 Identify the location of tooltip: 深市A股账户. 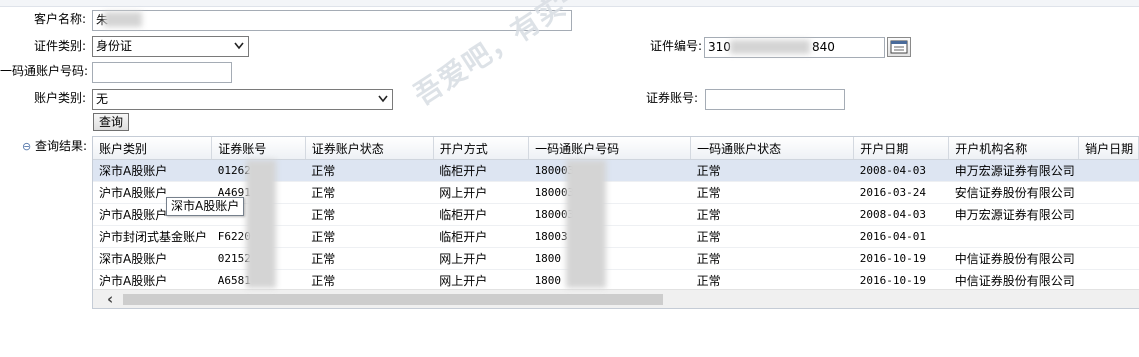
(205, 206).